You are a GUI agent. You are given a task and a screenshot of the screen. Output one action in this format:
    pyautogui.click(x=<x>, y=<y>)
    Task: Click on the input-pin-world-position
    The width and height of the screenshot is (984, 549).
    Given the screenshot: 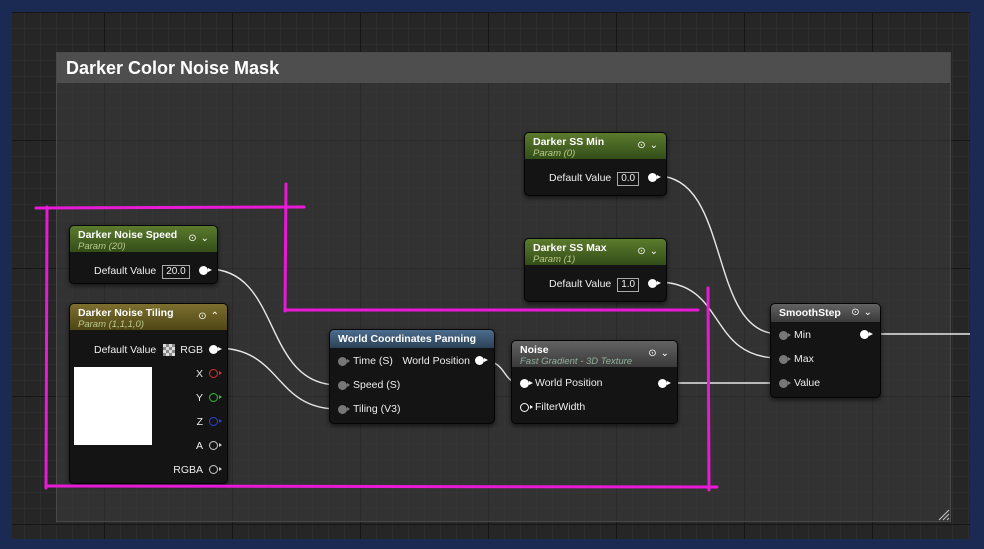 What is the action you would take?
    pyautogui.click(x=526, y=383)
    